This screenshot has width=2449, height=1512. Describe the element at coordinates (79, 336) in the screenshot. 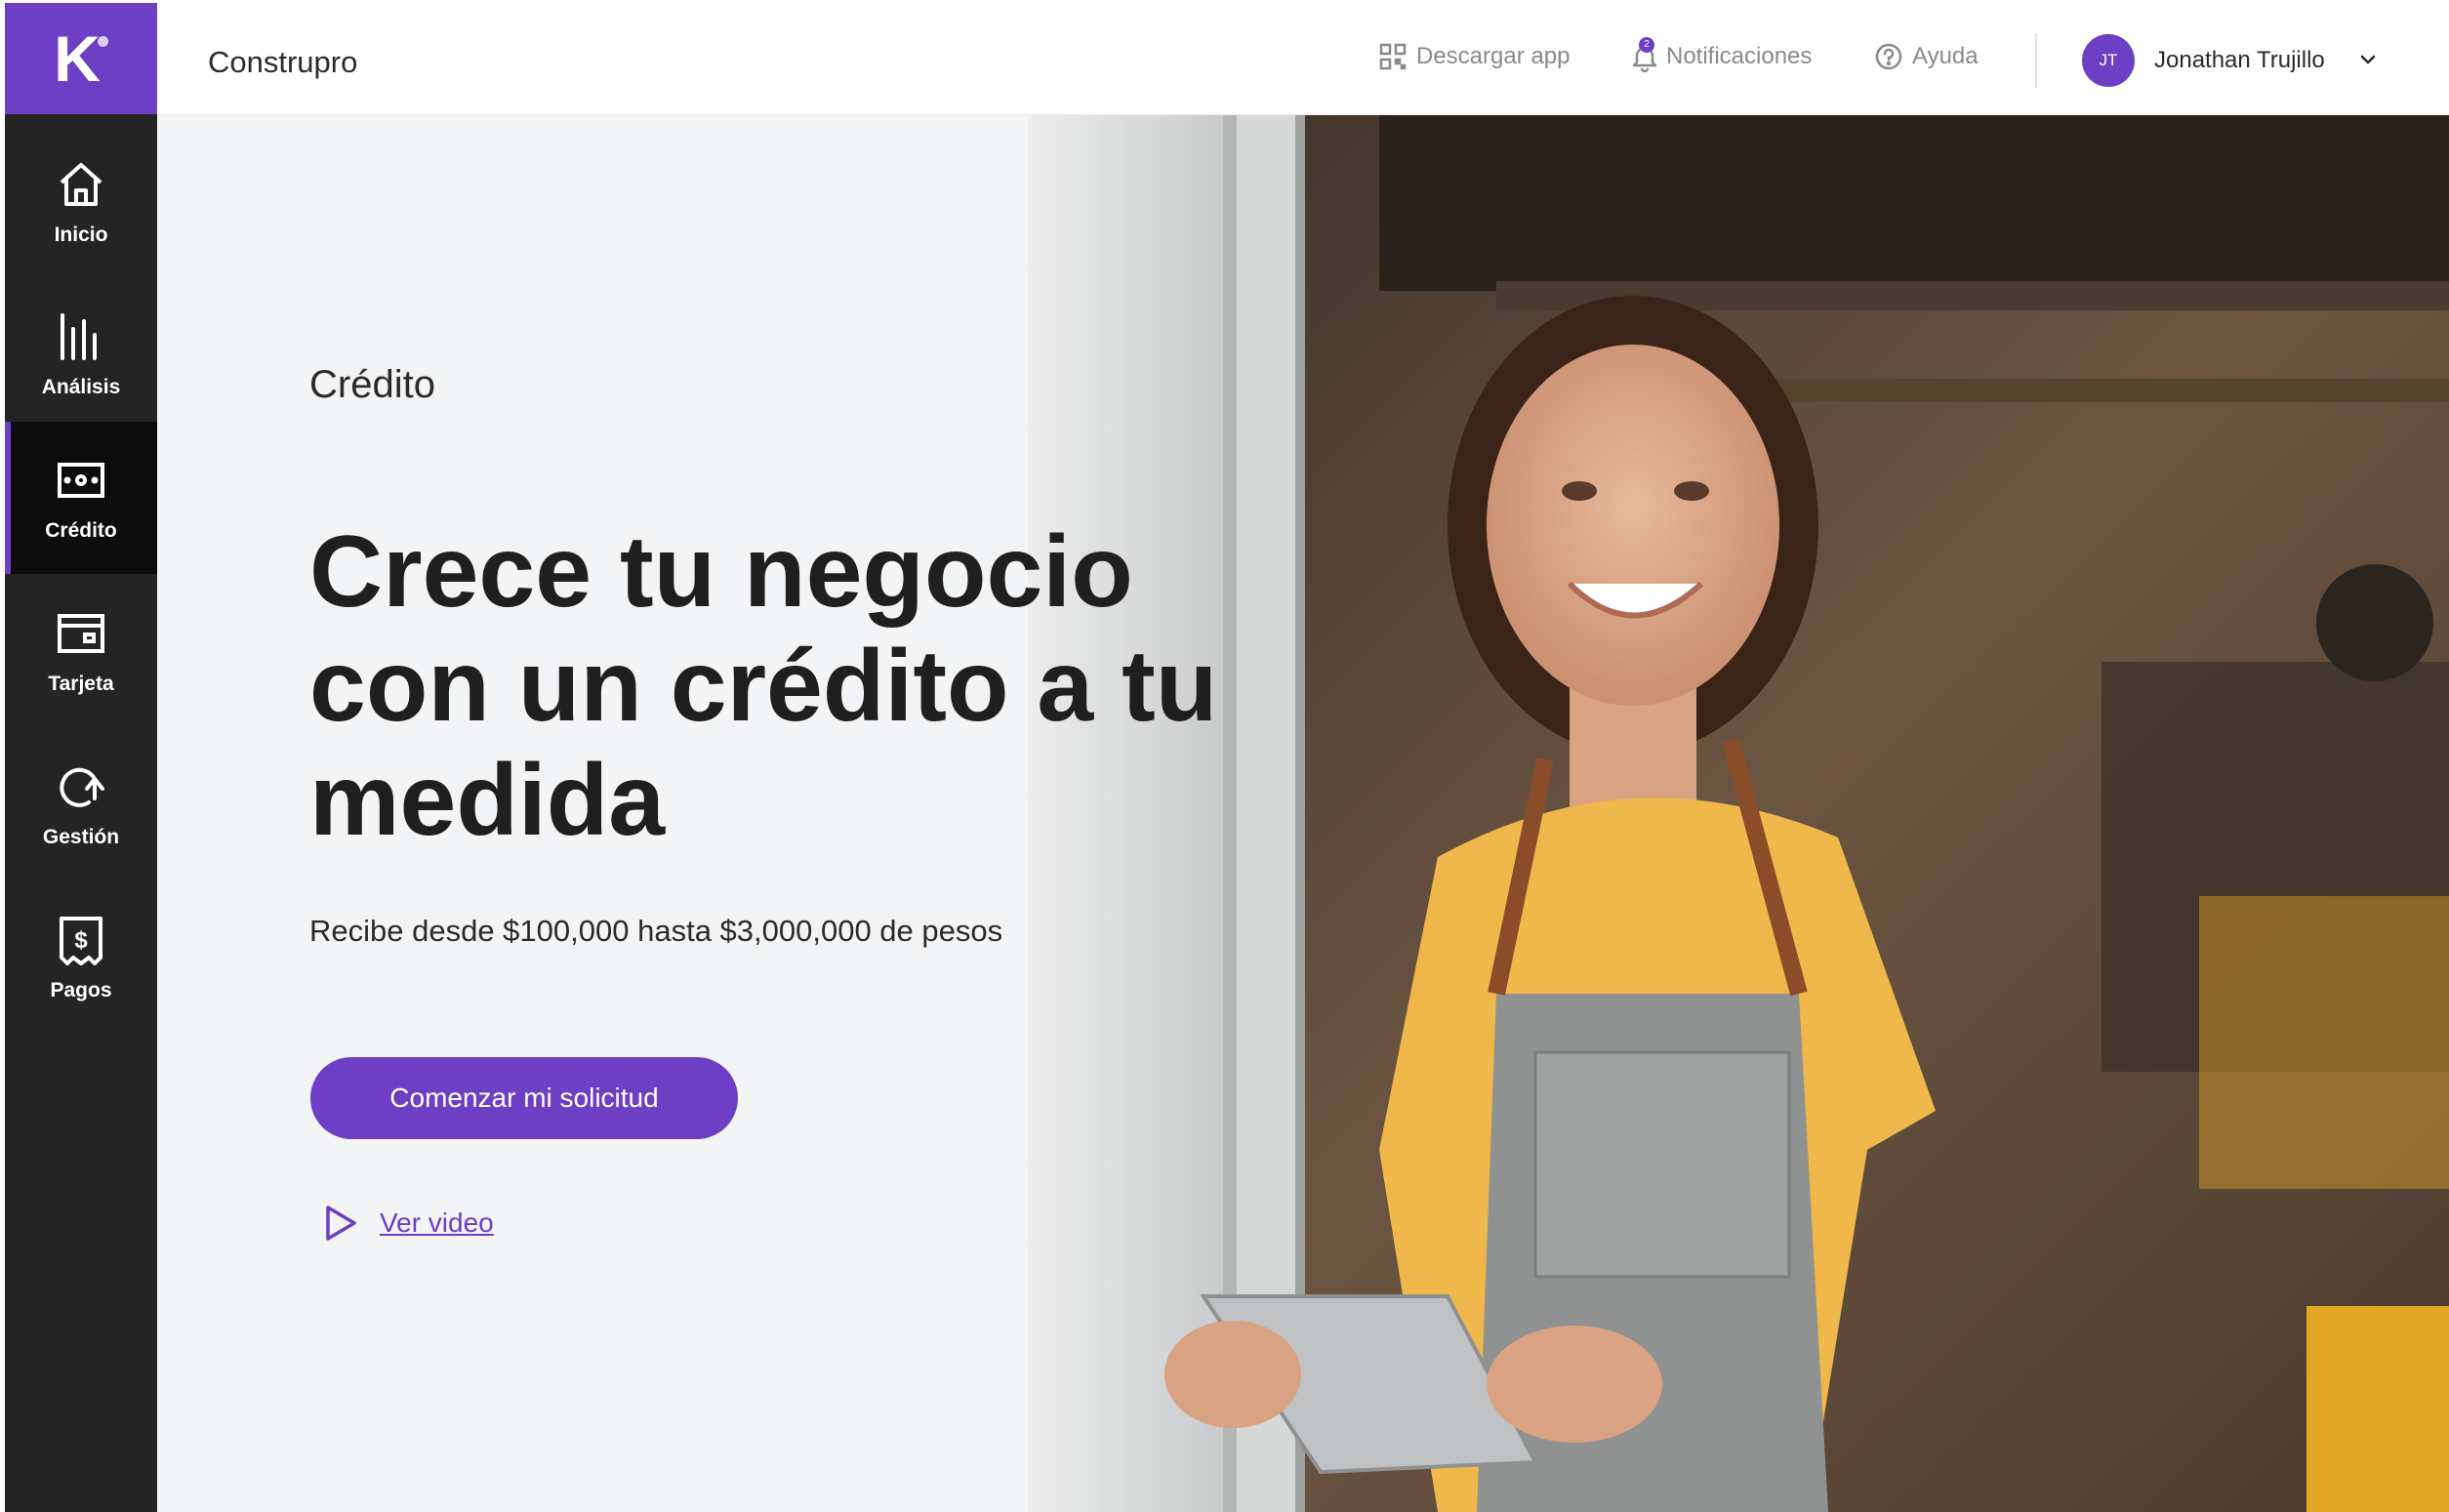

I see `bar-chart-icon` at that location.